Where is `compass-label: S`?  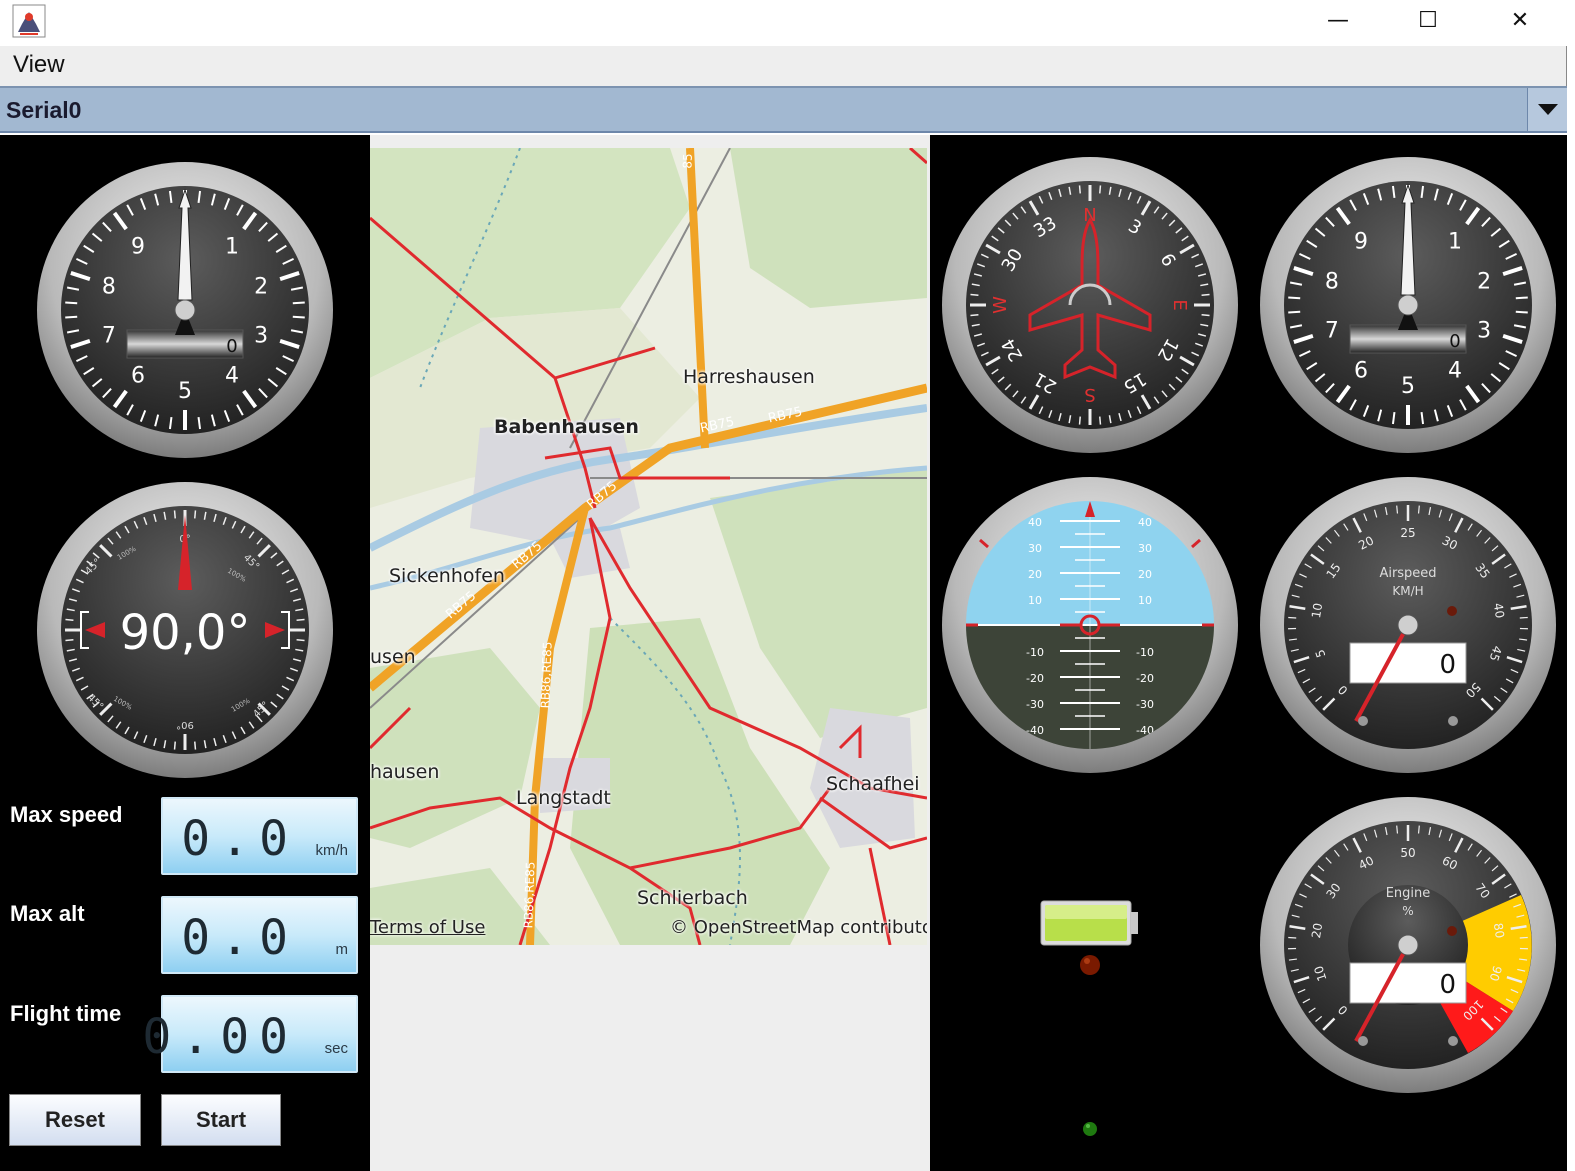 compass-label: S is located at coordinates (1089, 394).